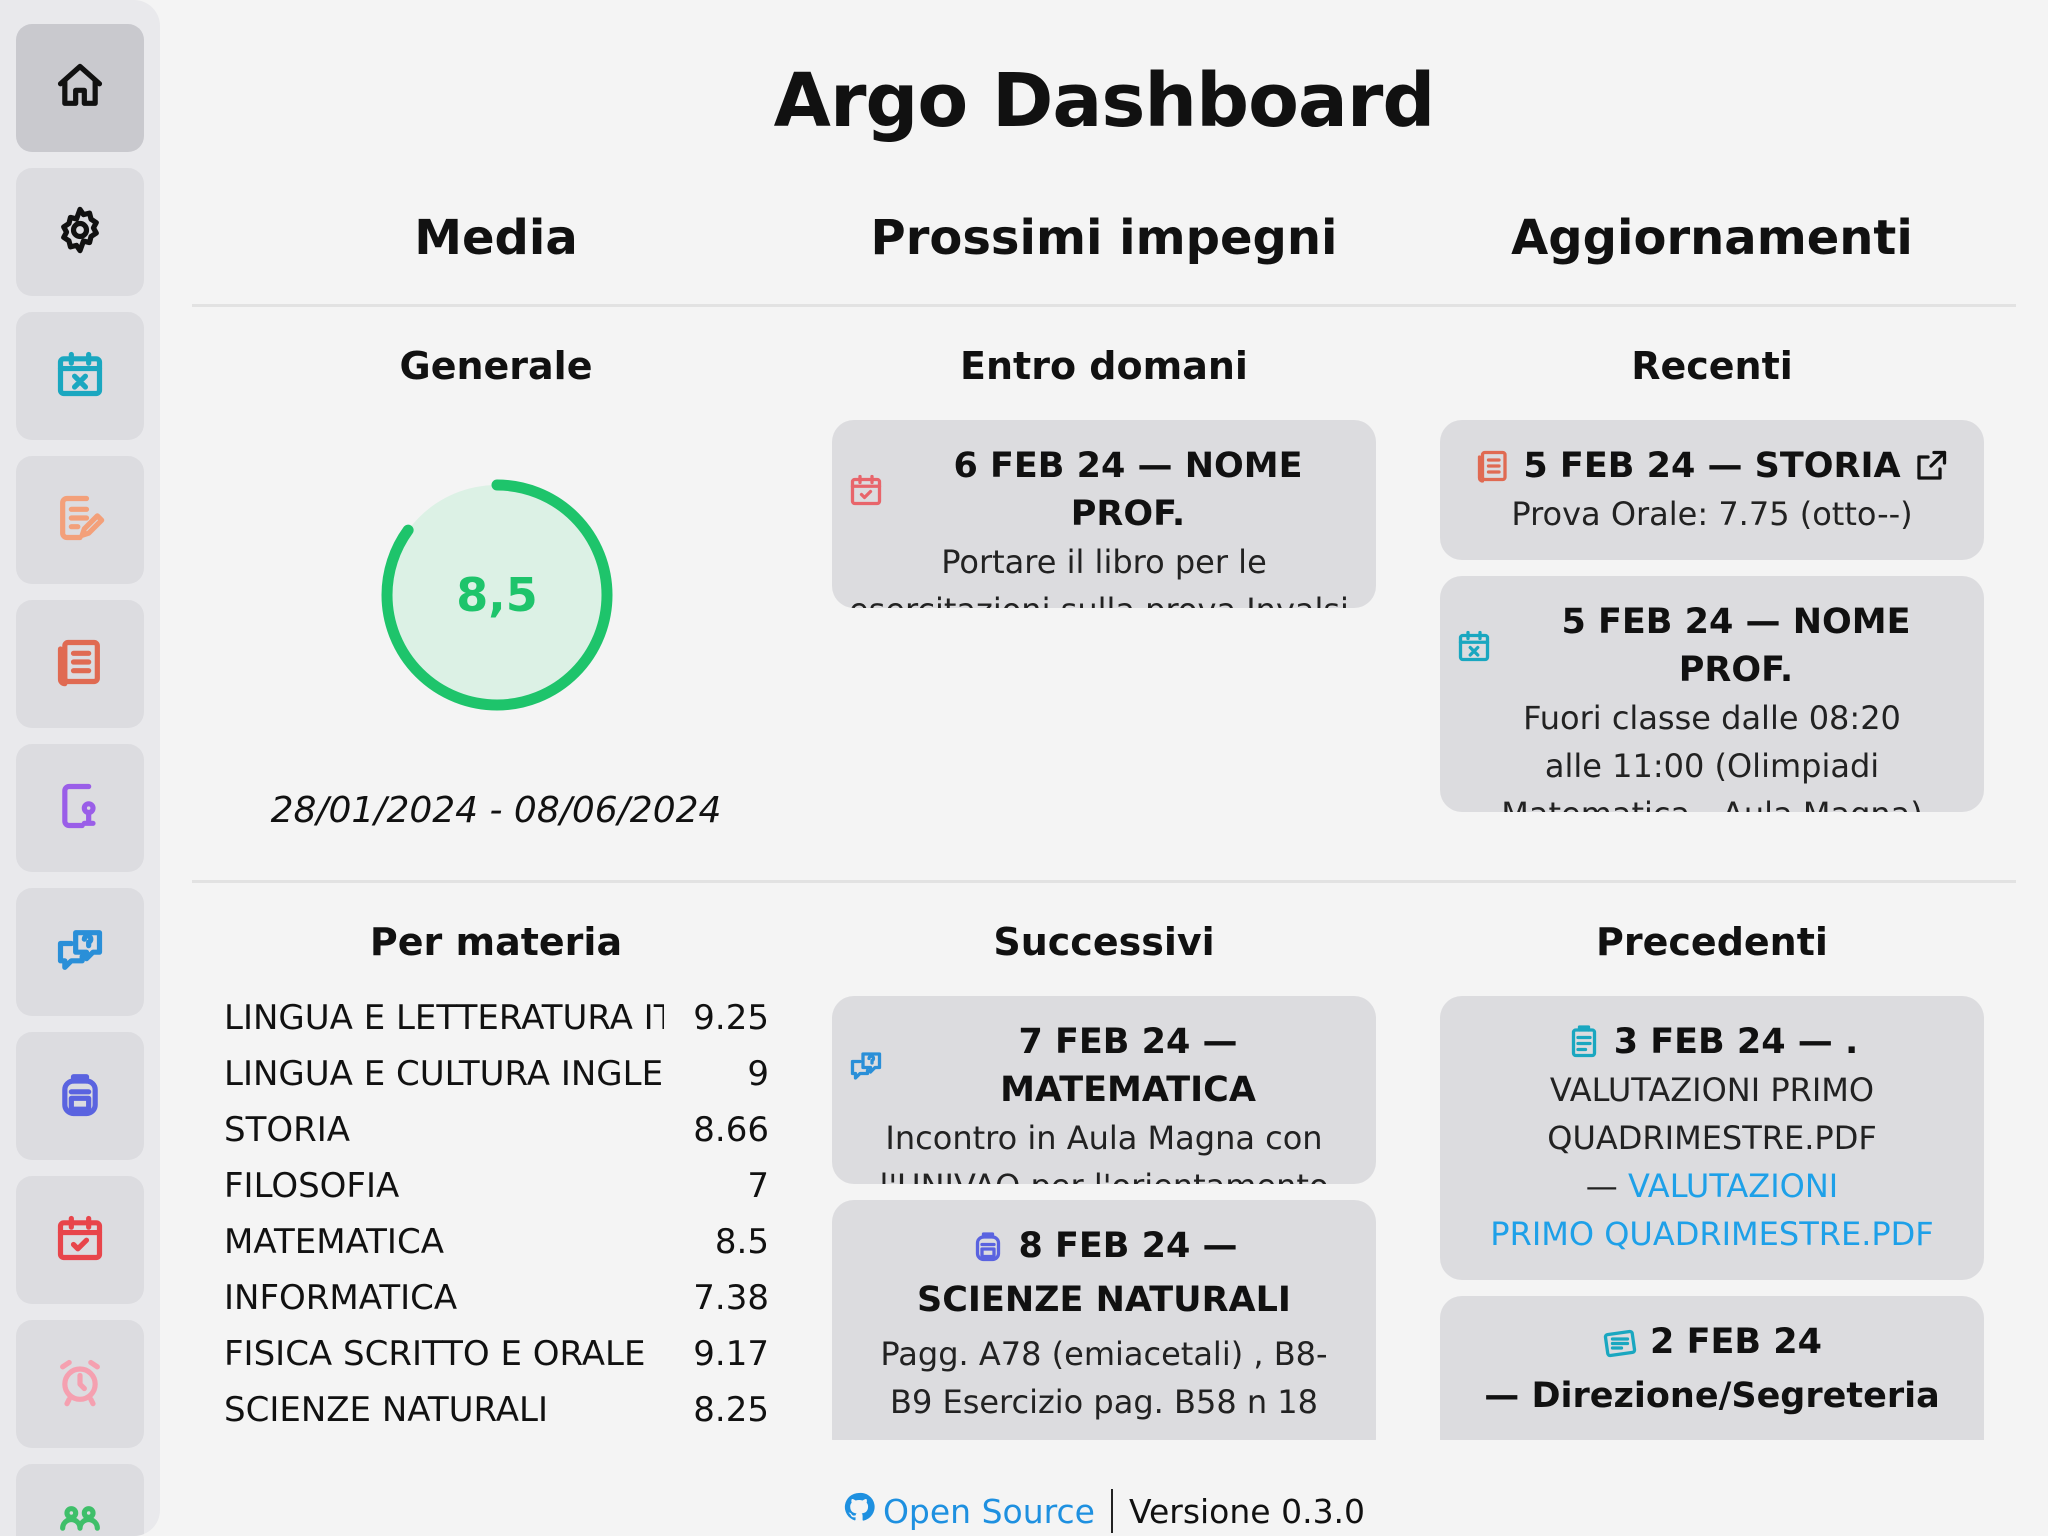 This screenshot has height=1536, width=2048. I want to click on people-icon, so click(80, 1518).